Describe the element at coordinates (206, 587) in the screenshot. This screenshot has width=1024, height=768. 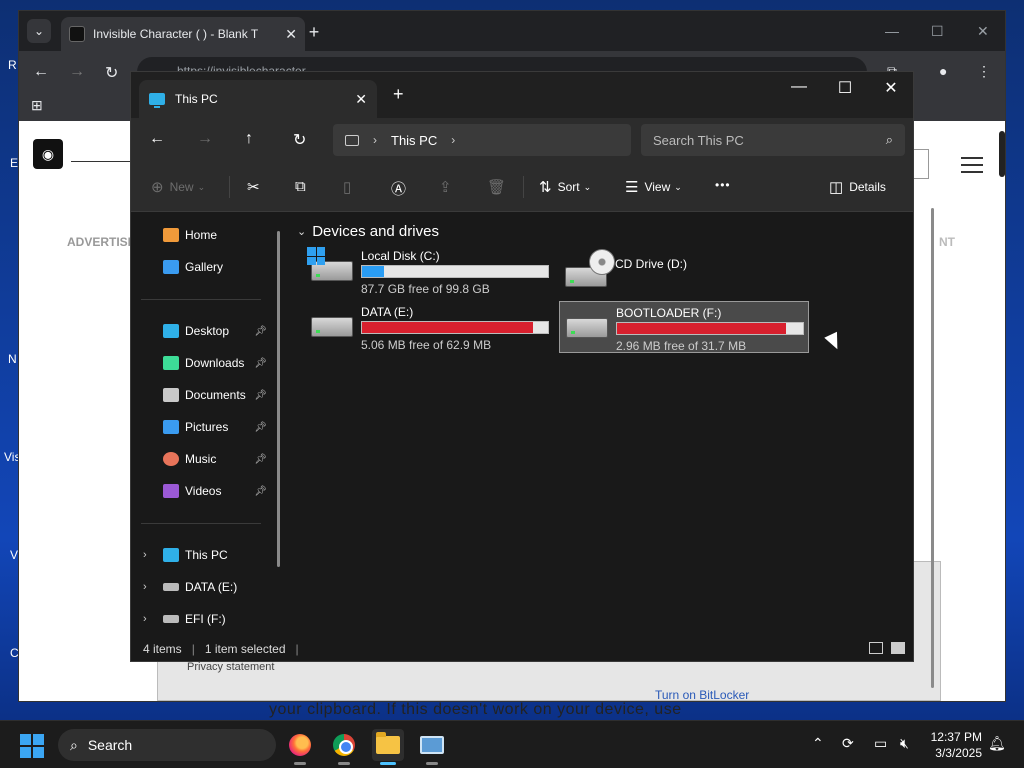
I see `nav-item-data-drive: › DATA (E:)` at that location.